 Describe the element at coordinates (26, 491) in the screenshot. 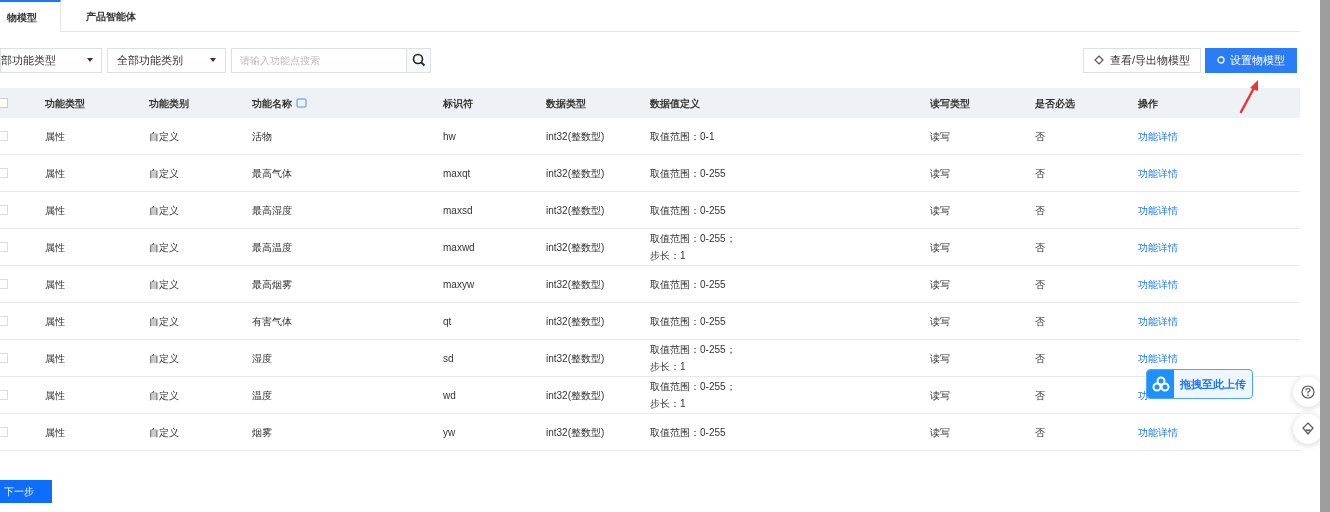

I see `next-button: 下一步` at that location.